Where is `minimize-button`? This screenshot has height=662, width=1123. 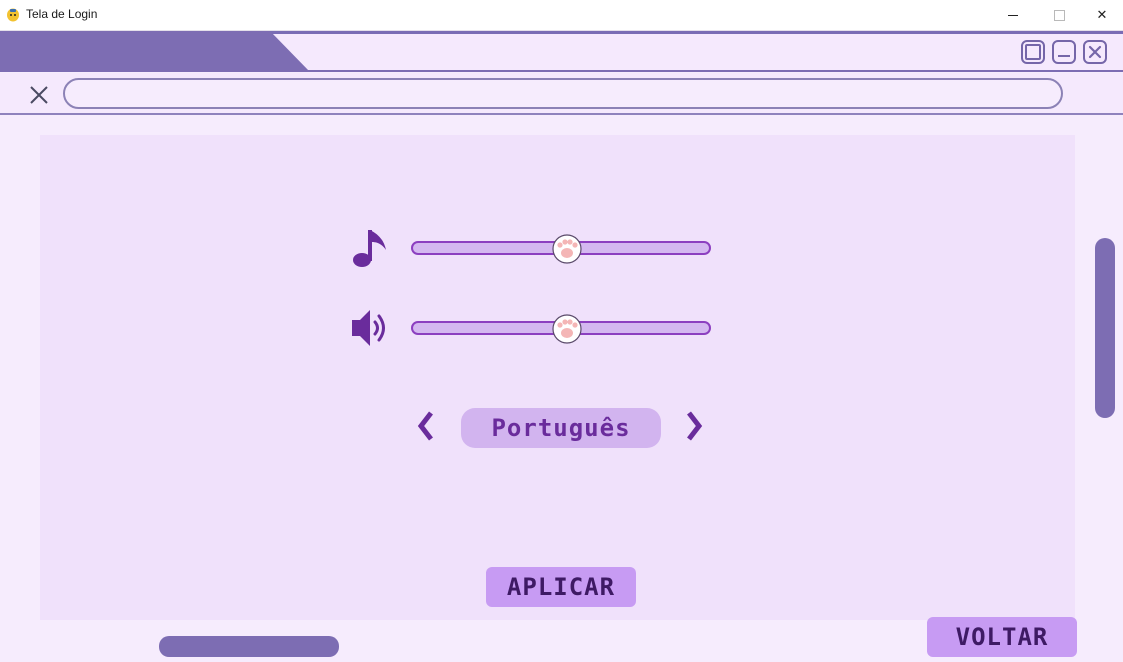
minimize-button is located at coordinates (1013, 15).